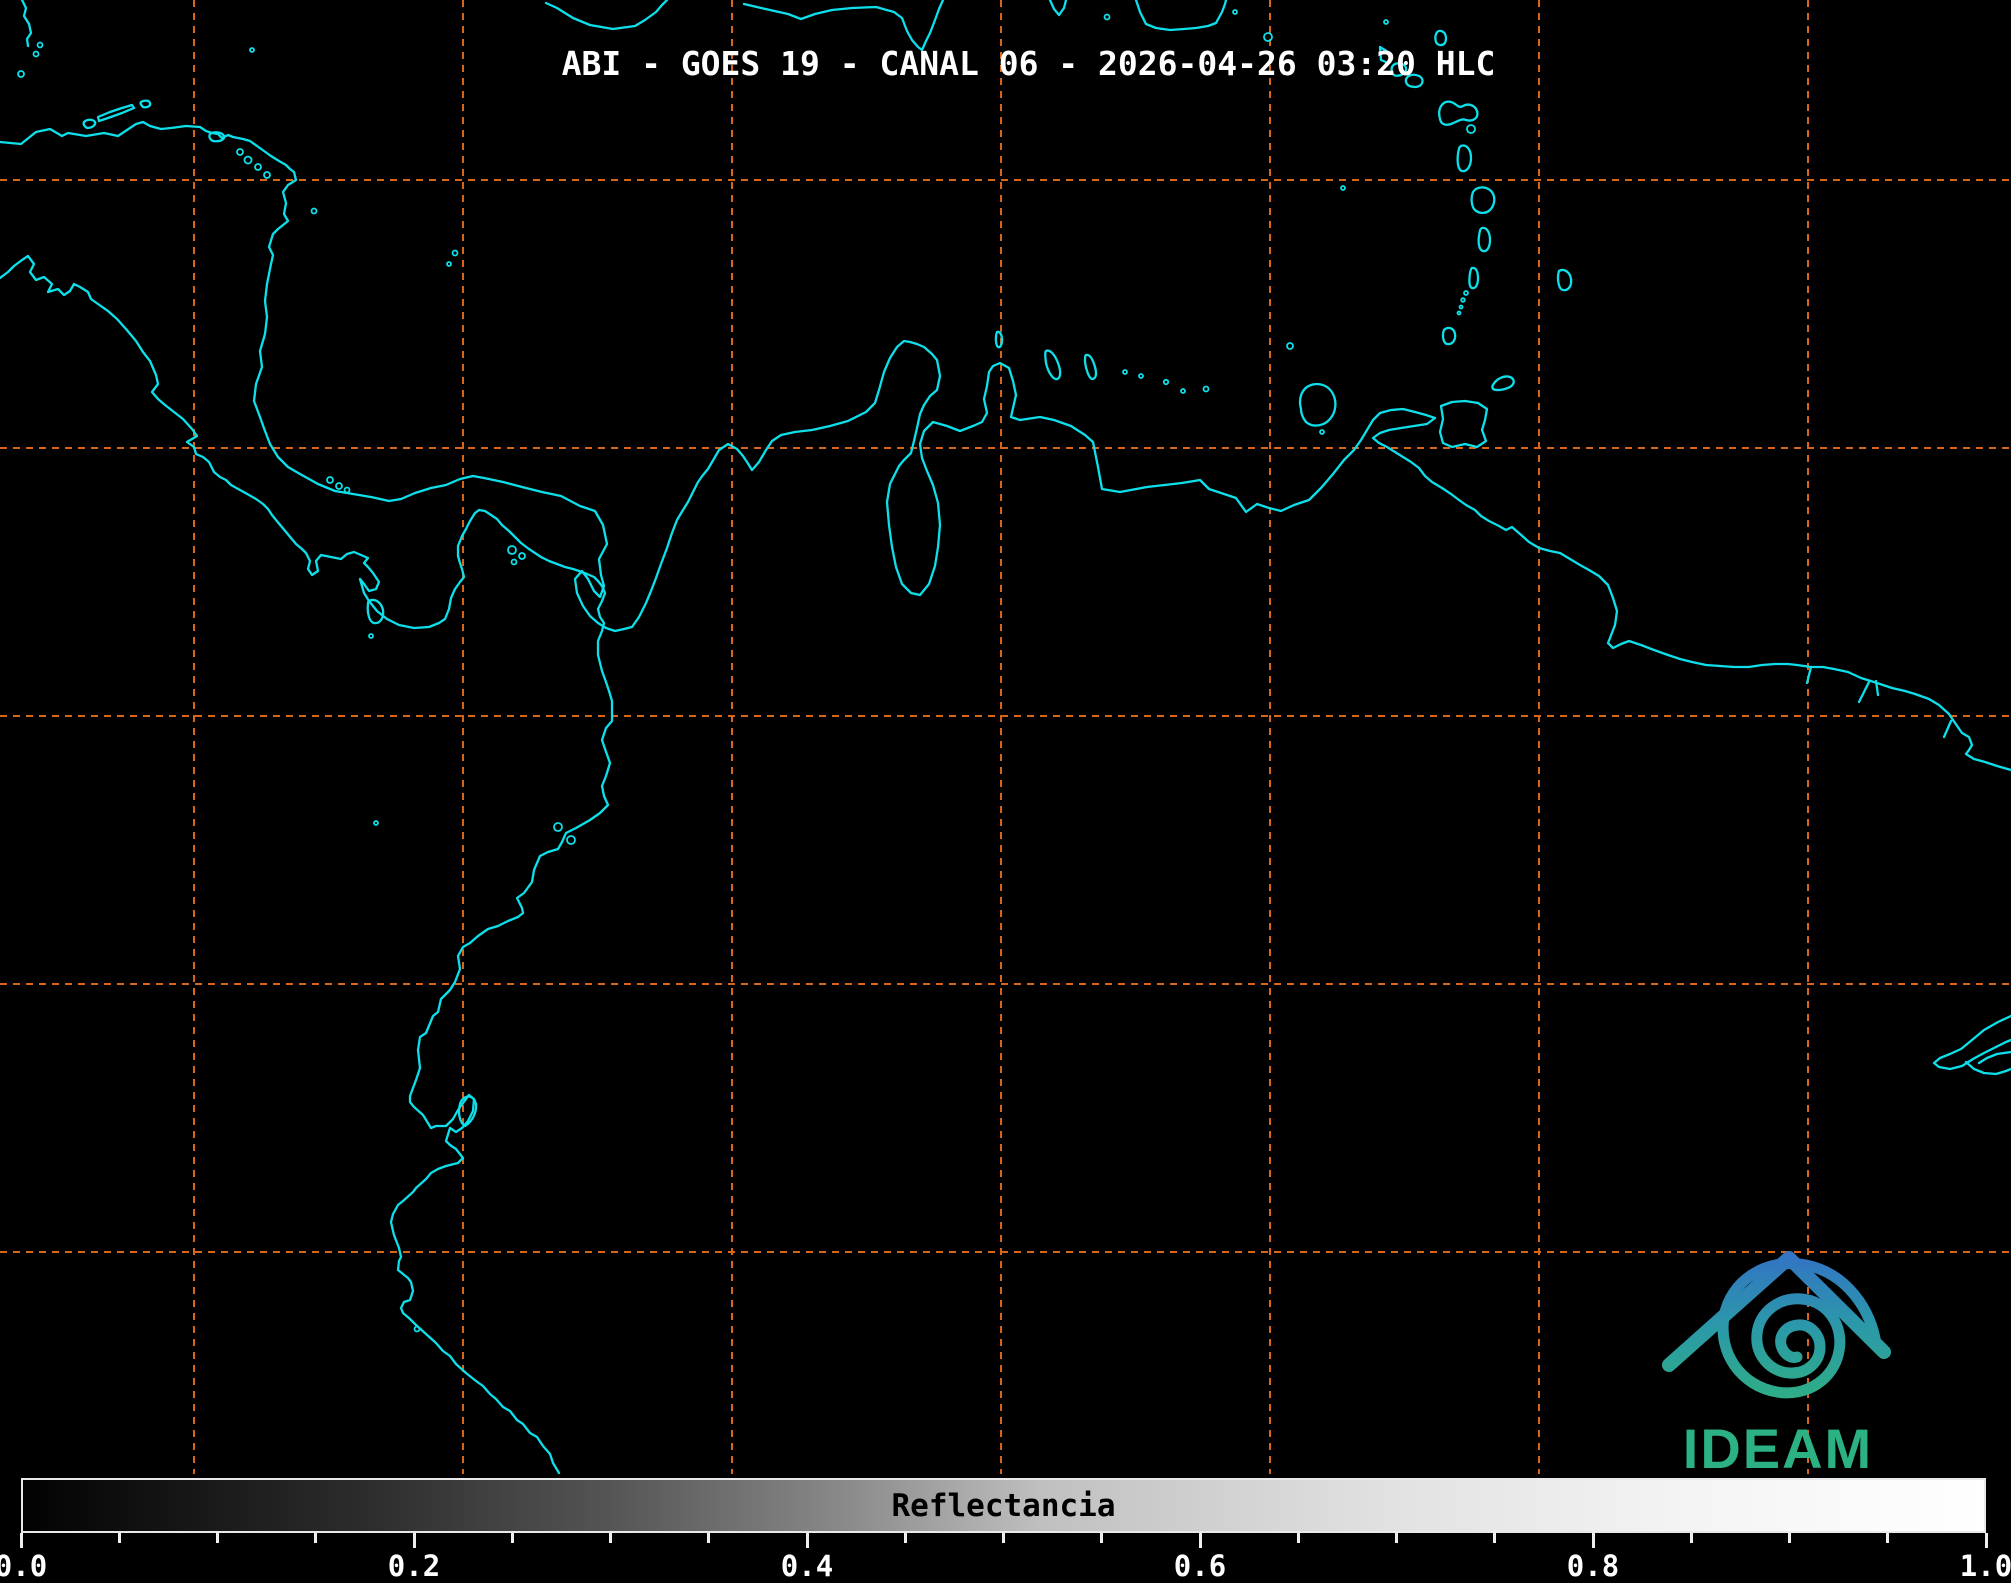  What do you see at coordinates (1778, 1448) in the screenshot?
I see `logo-wordmark: IDEAM` at bounding box center [1778, 1448].